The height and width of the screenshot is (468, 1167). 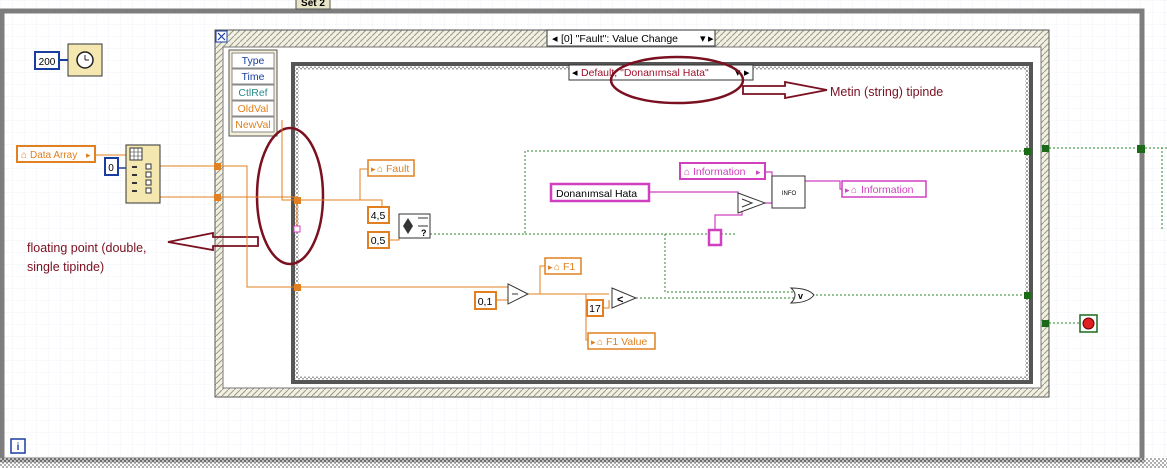 I want to click on float-type-note-line1: floating point (double,, so click(x=87, y=248).